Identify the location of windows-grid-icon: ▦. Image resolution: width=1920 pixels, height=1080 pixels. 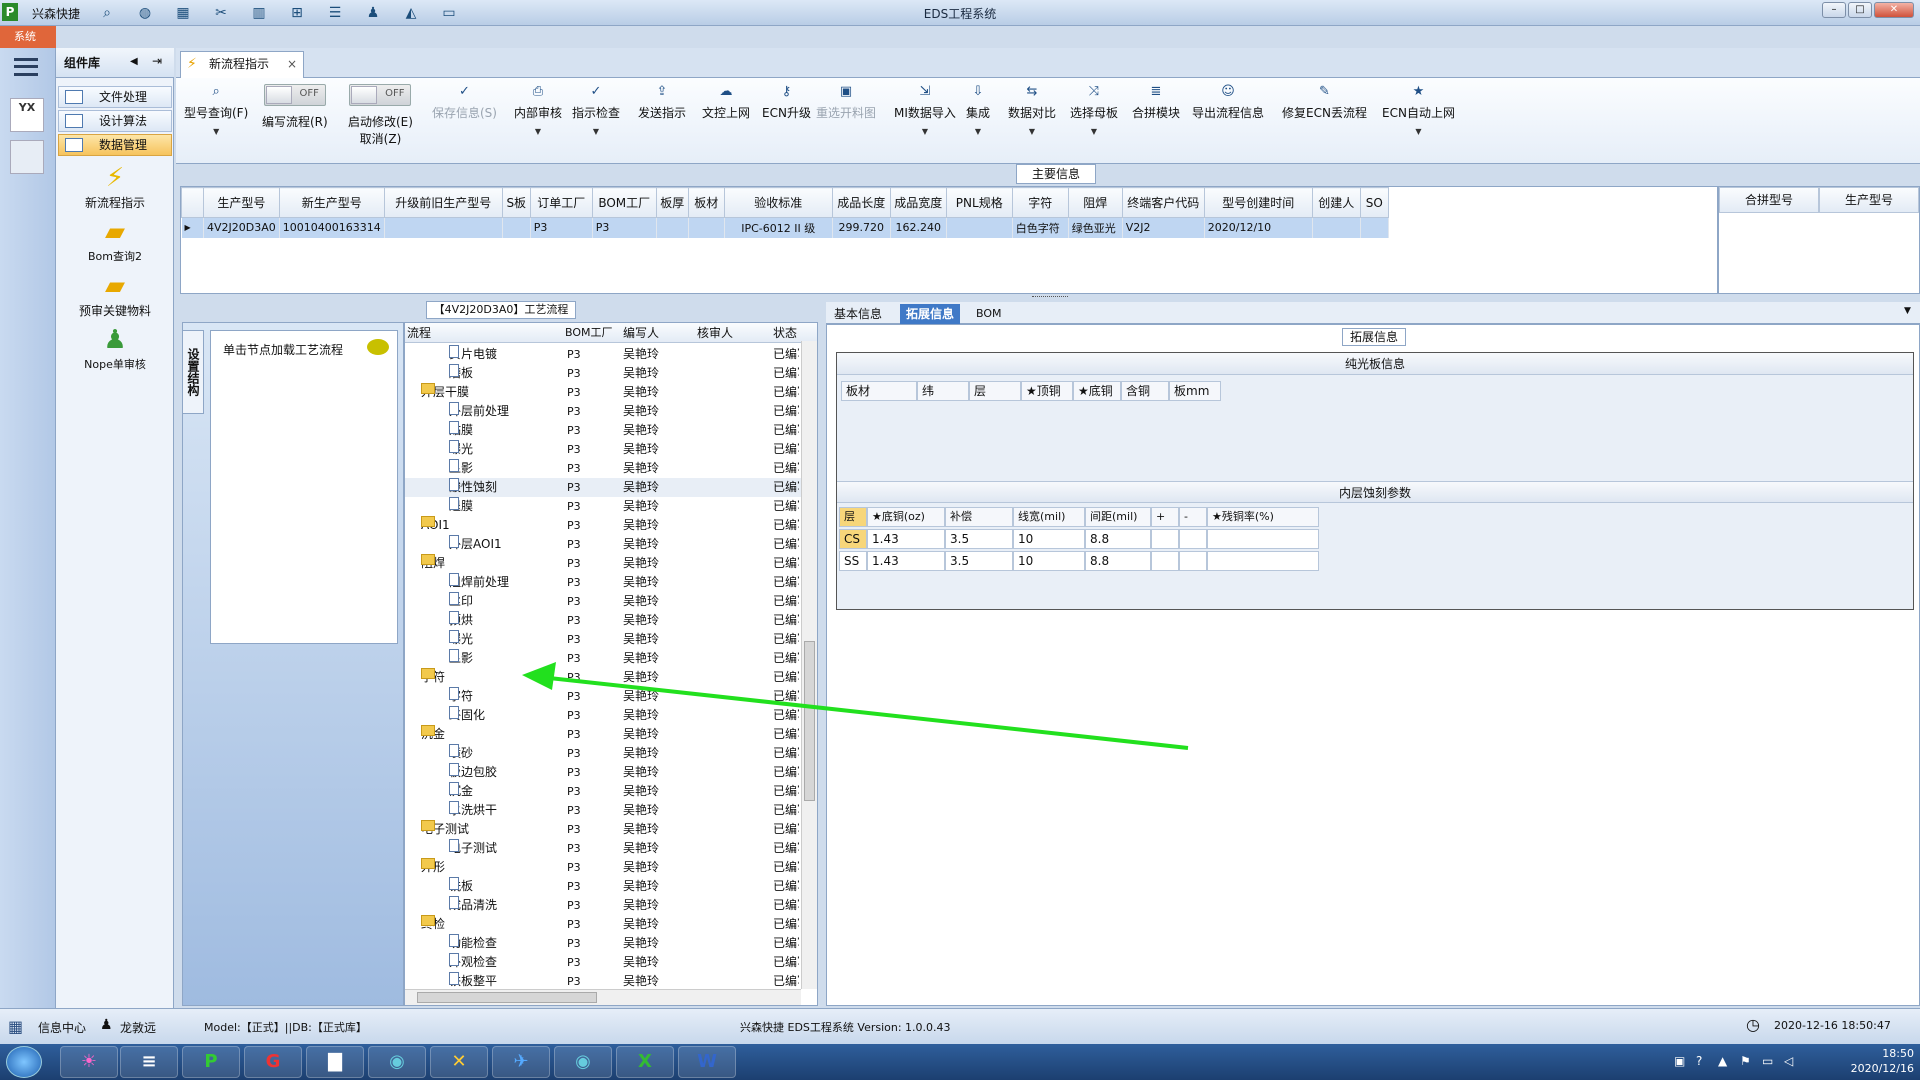
(16, 1026).